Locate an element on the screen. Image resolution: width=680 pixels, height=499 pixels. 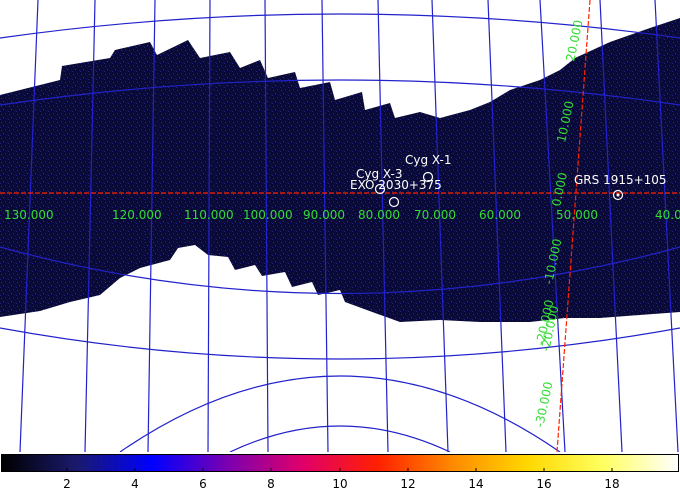
source-label: EXO 2030+375 is located at coordinates (396, 185).